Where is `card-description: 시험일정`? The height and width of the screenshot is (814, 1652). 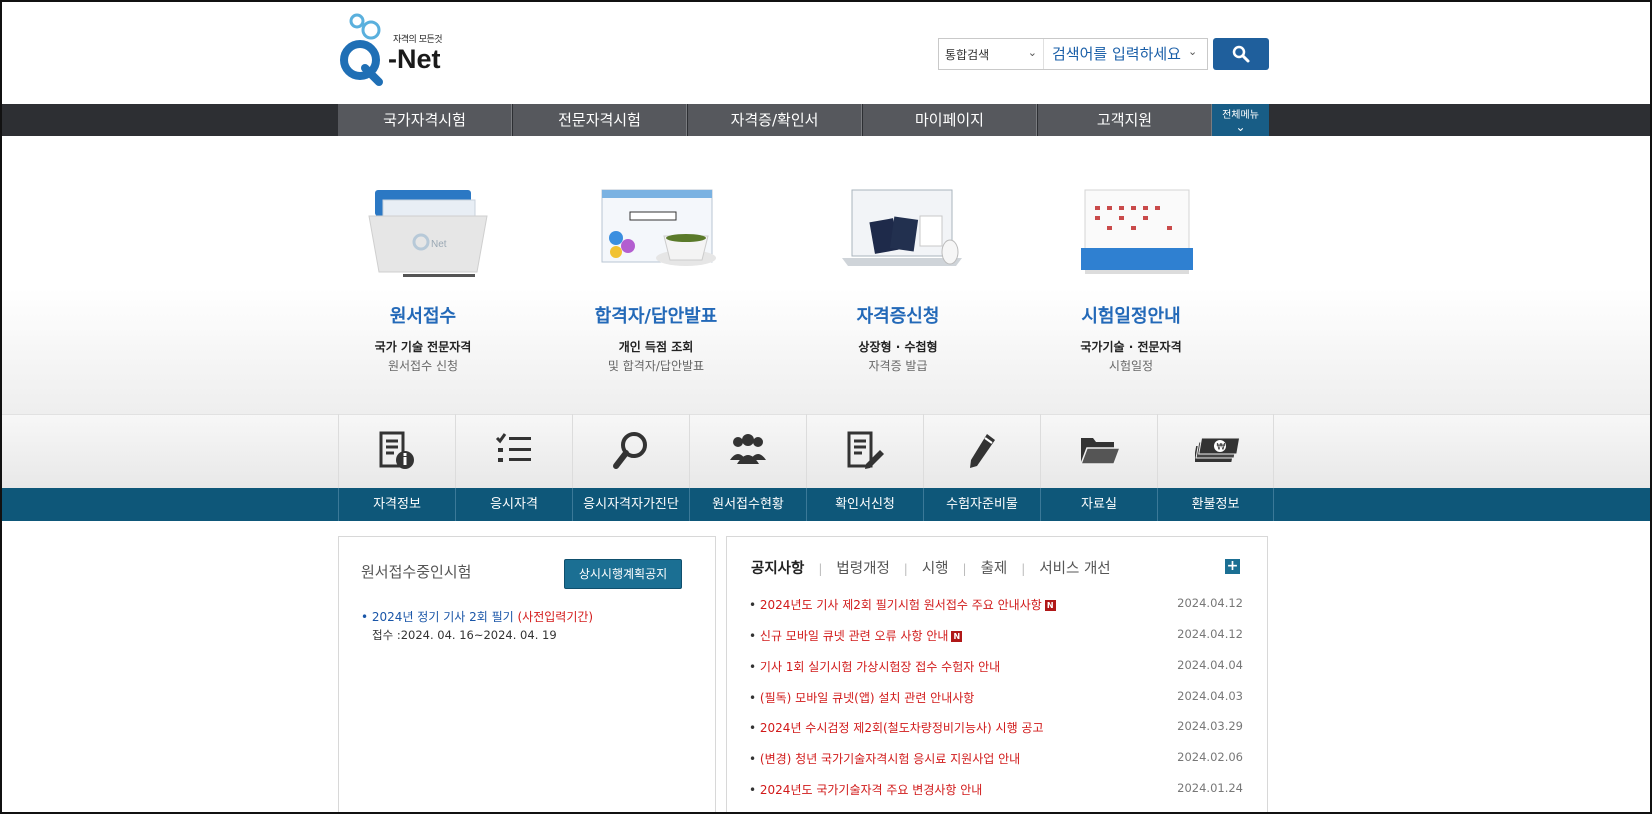
card-description: 시험일정 is located at coordinates (1131, 366).